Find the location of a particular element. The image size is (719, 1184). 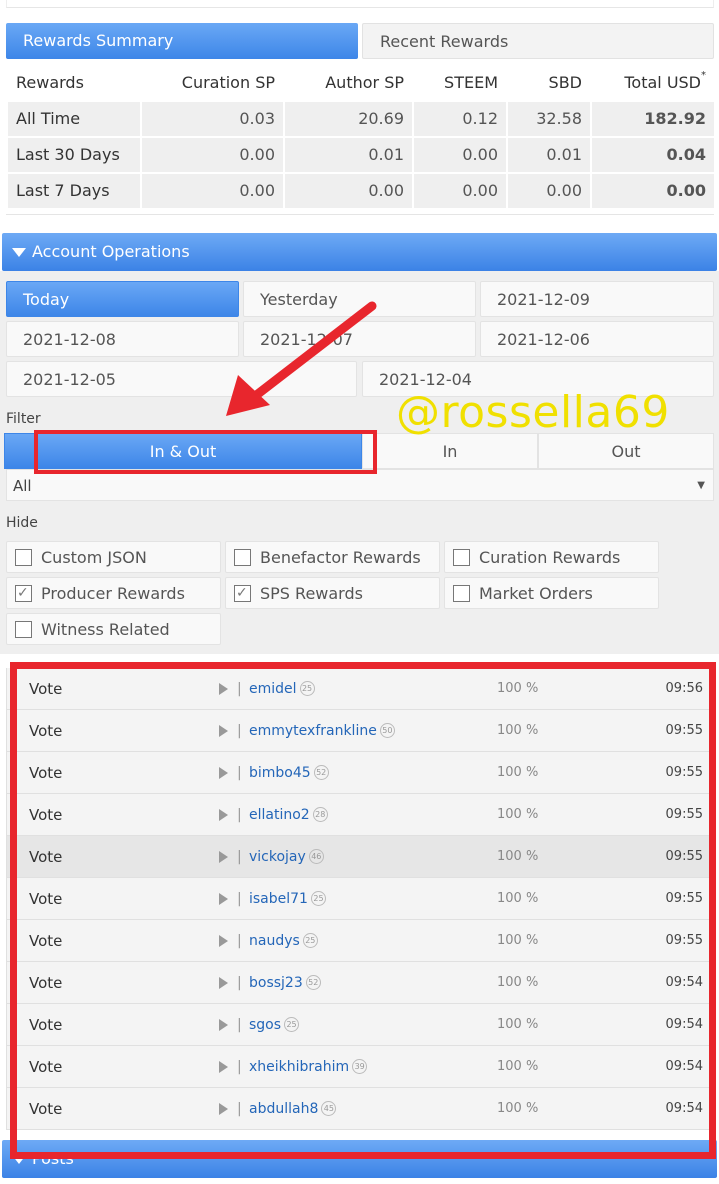

table-row: Last 7 Days 0.00 0.00 0.00 0.00 0.00 is located at coordinates (360, 191).